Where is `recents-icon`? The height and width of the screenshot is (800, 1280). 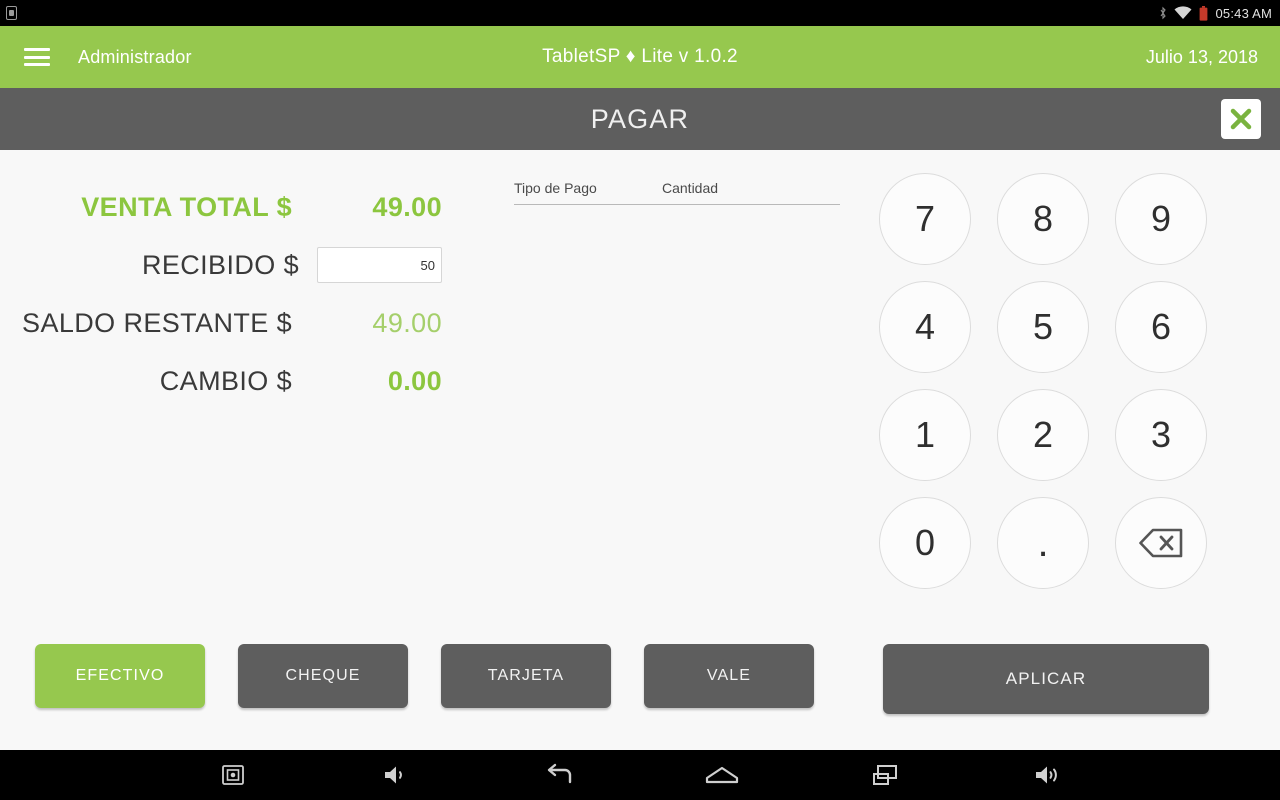 recents-icon is located at coordinates (885, 775).